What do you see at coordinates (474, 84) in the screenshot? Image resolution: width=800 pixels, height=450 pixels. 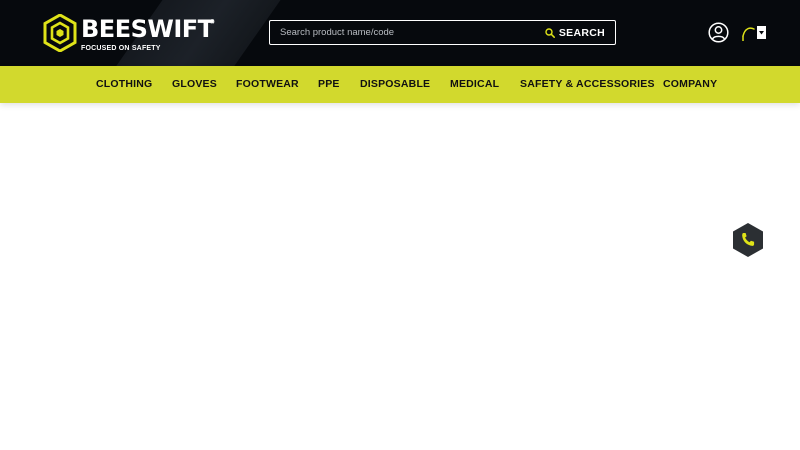 I see `nav-item-medical: MEDICAL` at bounding box center [474, 84].